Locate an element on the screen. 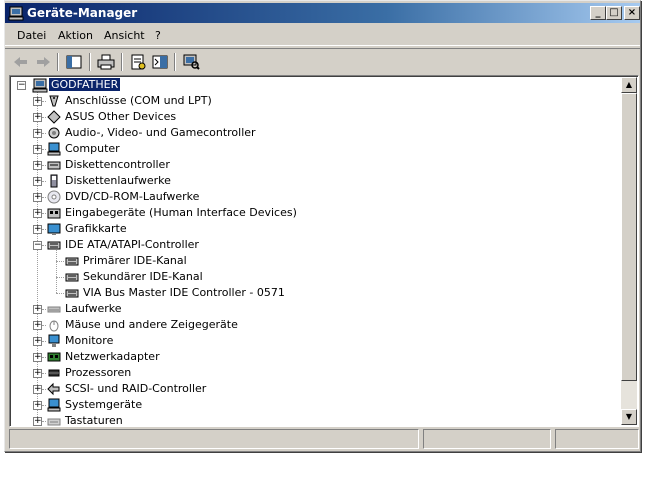 The width and height of the screenshot is (647, 500). back-icon is located at coordinates (21, 62).